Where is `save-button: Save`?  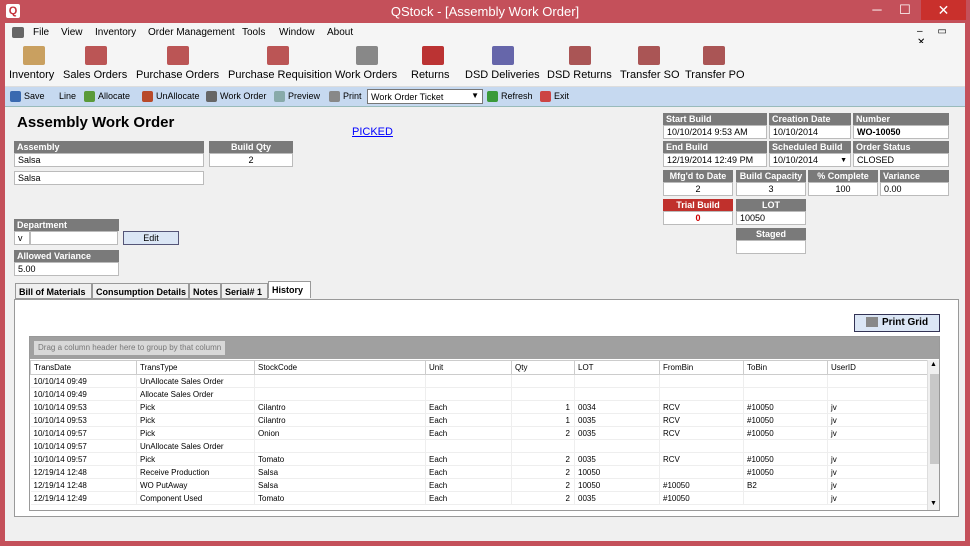 save-button: Save is located at coordinates (27, 97).